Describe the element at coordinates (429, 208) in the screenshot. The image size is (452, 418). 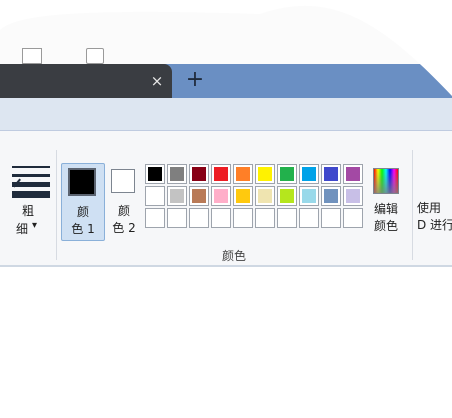
I see `paint-3d-label-1: 使用` at that location.